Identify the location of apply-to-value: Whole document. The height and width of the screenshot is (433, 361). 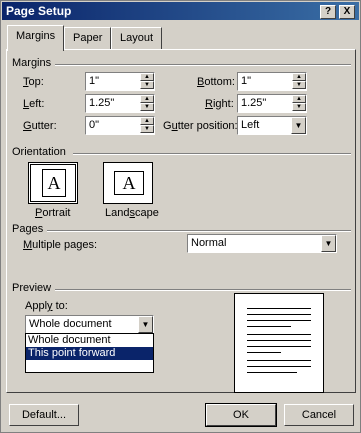
(70, 324).